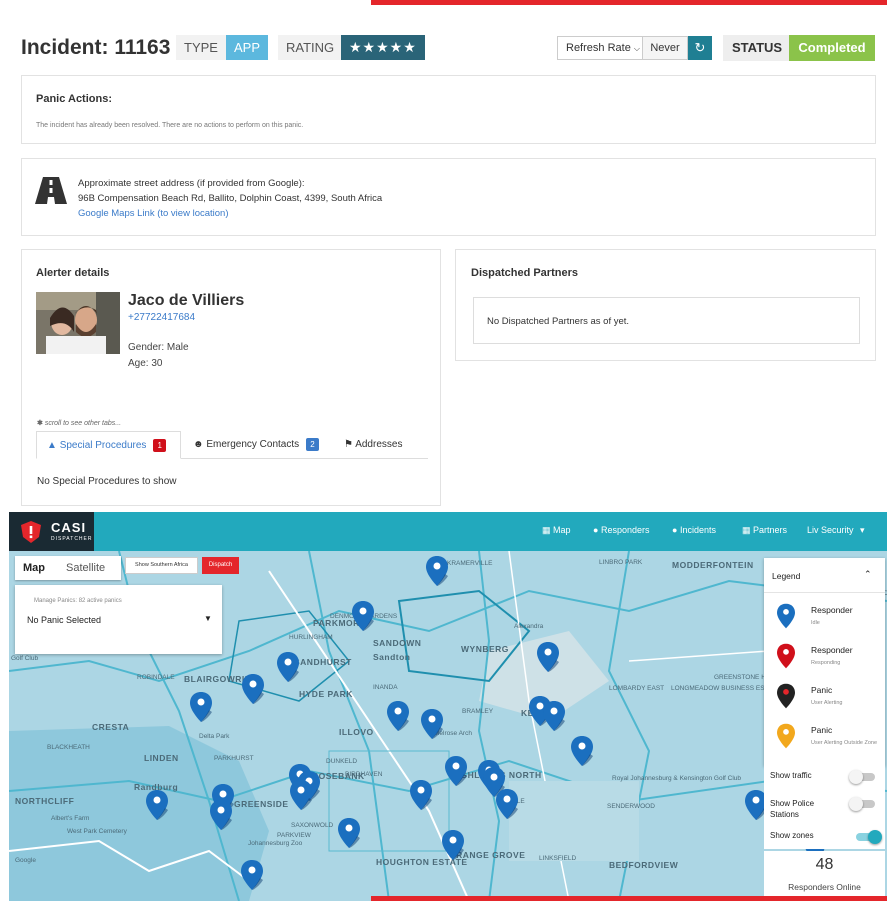 The image size is (891, 901). I want to click on nav-incidents: ● Incidents, so click(694, 530).